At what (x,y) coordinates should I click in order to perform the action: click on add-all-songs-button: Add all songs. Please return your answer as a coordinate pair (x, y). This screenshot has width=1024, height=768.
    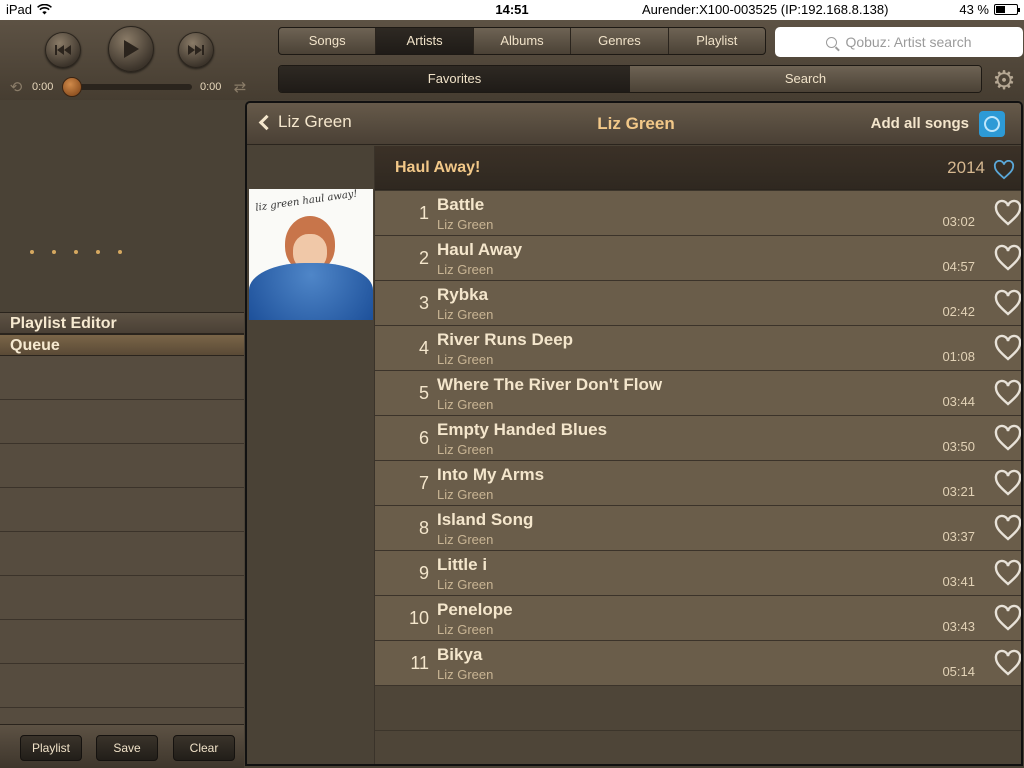
    Looking at the image, I should click on (920, 123).